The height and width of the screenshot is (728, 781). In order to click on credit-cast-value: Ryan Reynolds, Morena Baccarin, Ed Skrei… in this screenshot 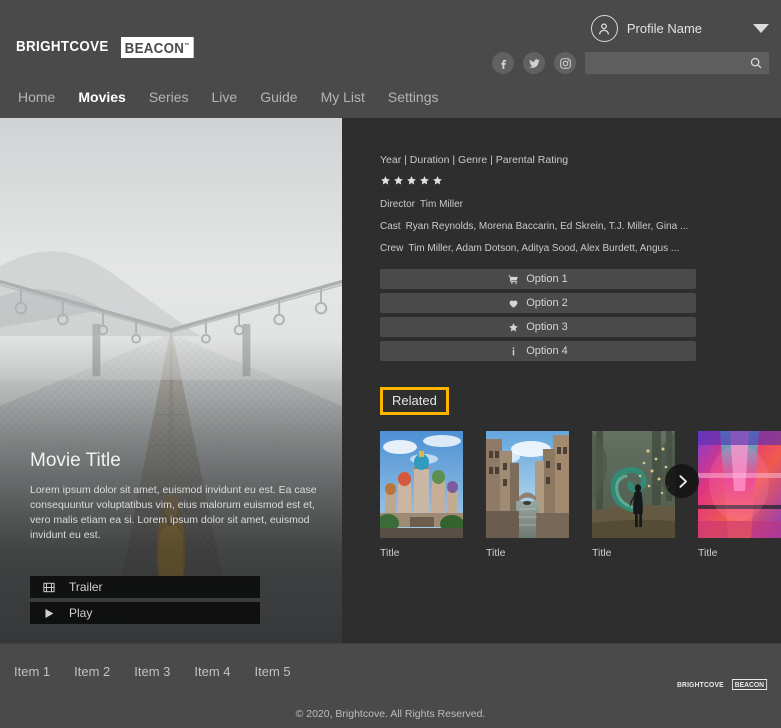, I will do `click(547, 226)`.